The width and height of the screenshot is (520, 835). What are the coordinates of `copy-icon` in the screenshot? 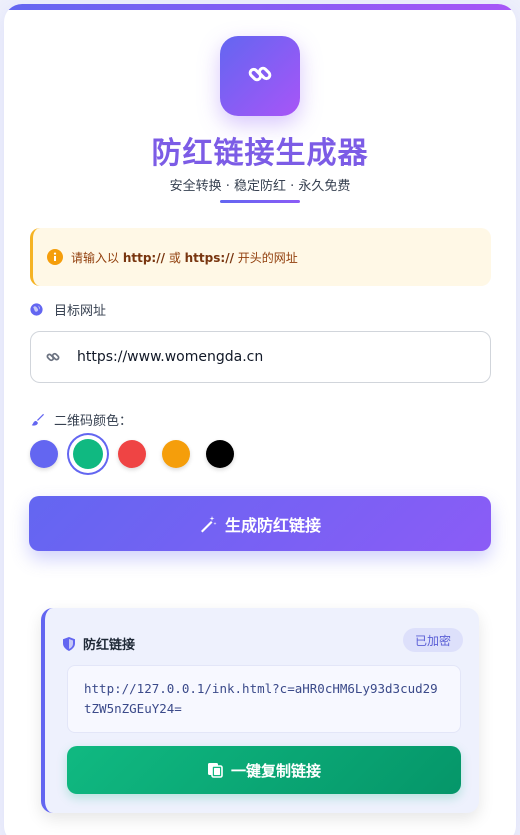 It's located at (215, 770).